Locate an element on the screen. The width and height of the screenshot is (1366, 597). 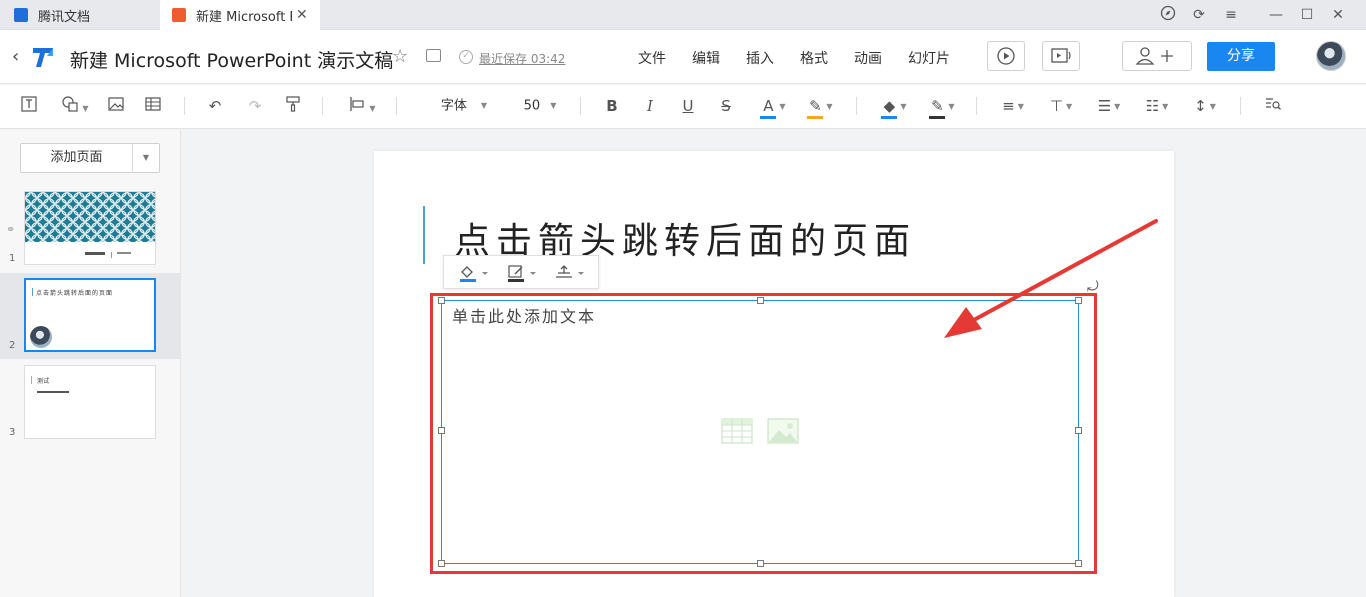
fill-color-button: ◆ ▼ is located at coordinates (894, 107).